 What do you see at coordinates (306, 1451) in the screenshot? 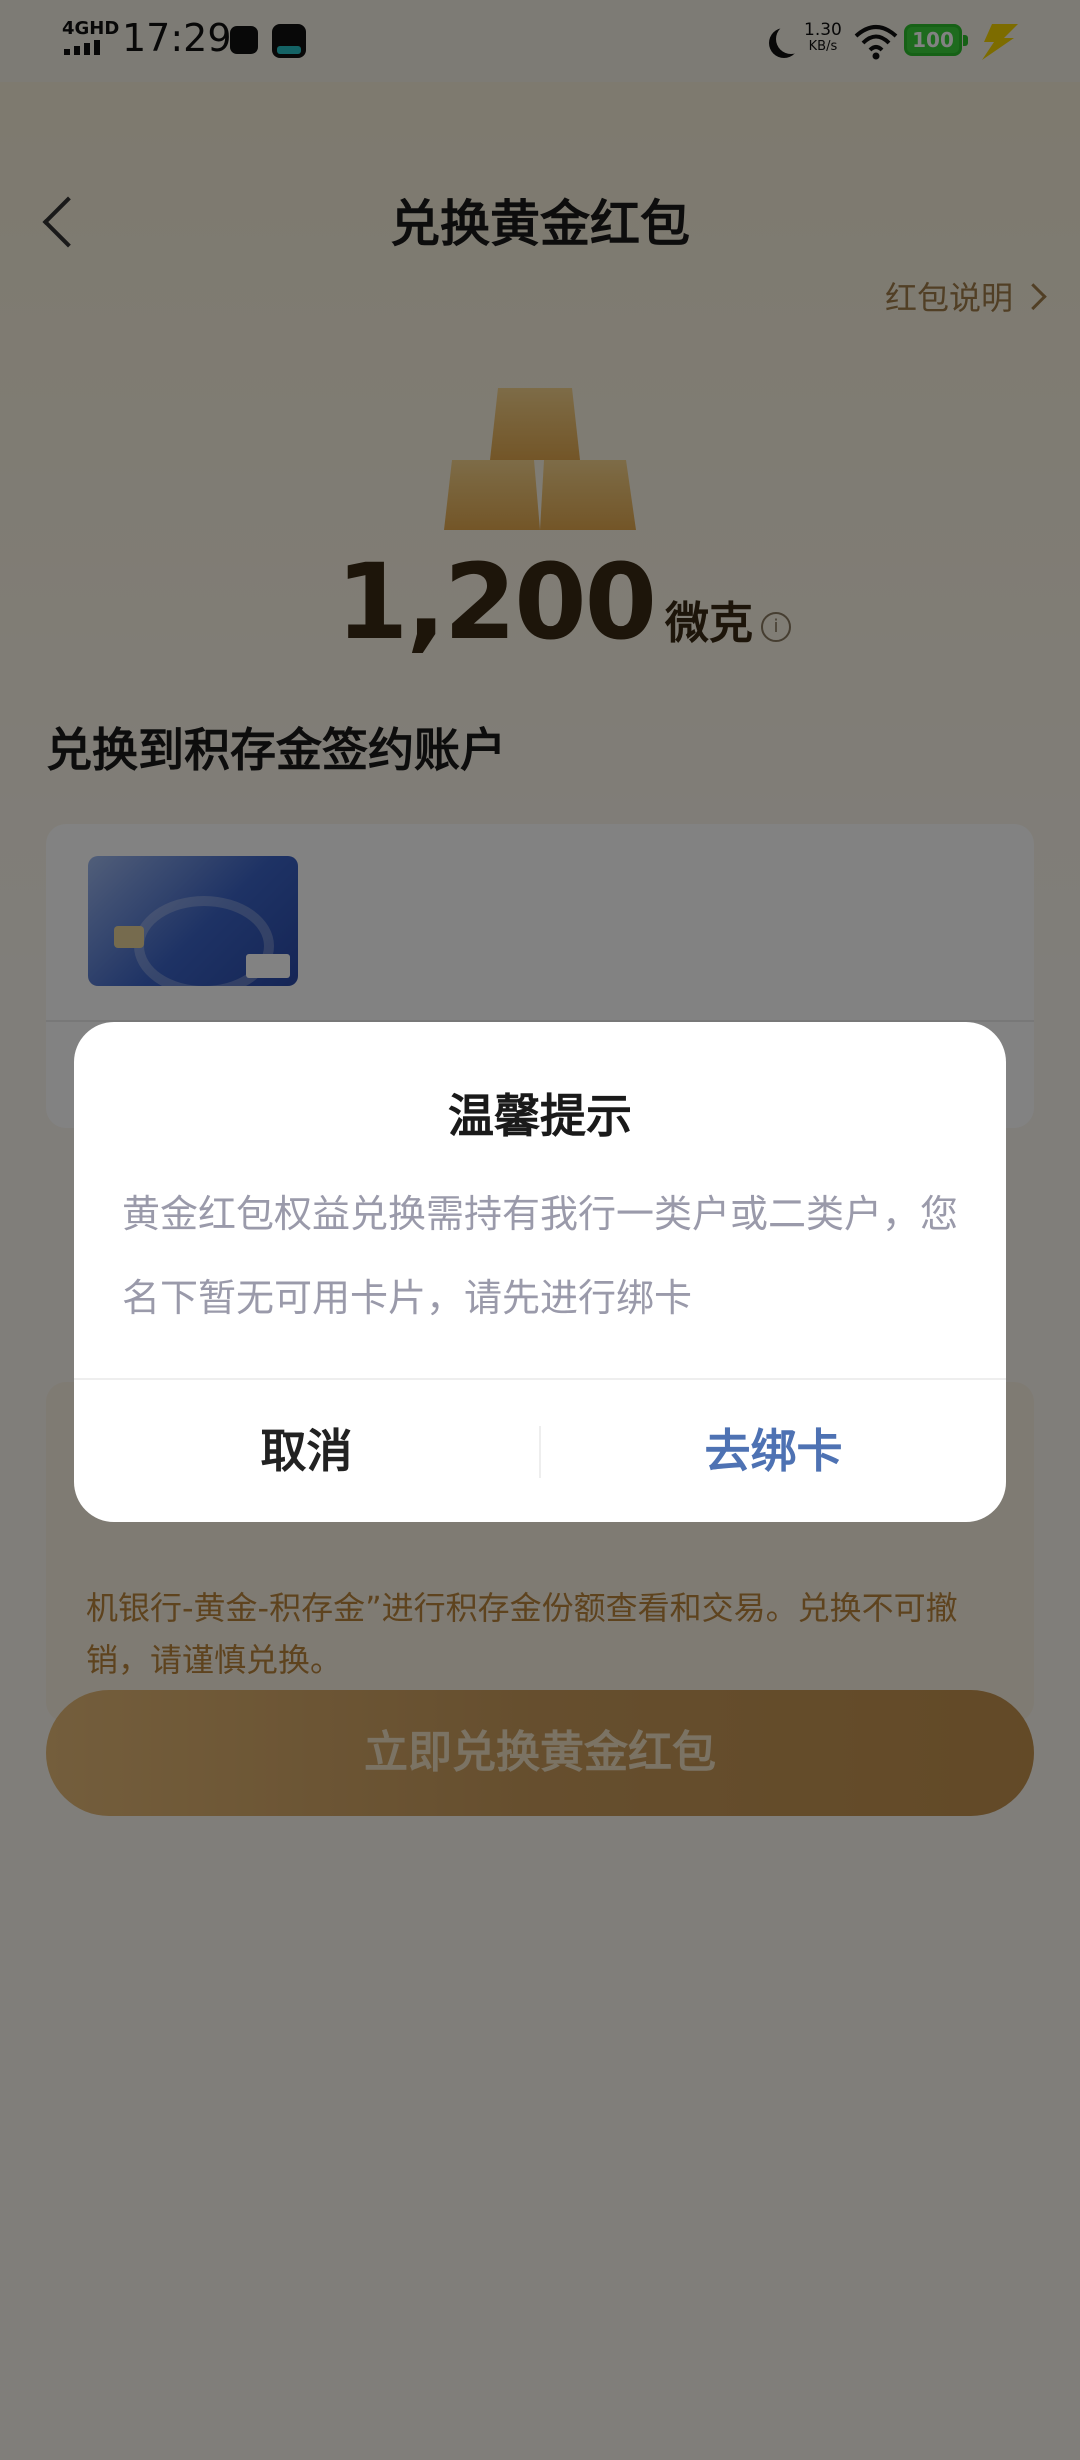
I see `cancel-button: 取消` at bounding box center [306, 1451].